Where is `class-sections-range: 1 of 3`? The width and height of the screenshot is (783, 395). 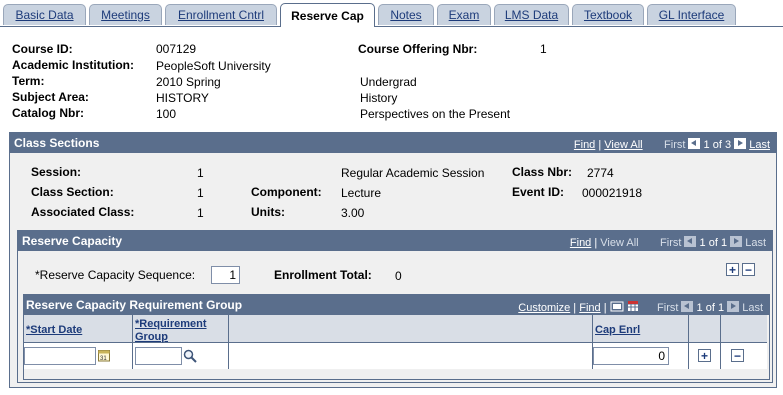
class-sections-range: 1 of 3 is located at coordinates (717, 145).